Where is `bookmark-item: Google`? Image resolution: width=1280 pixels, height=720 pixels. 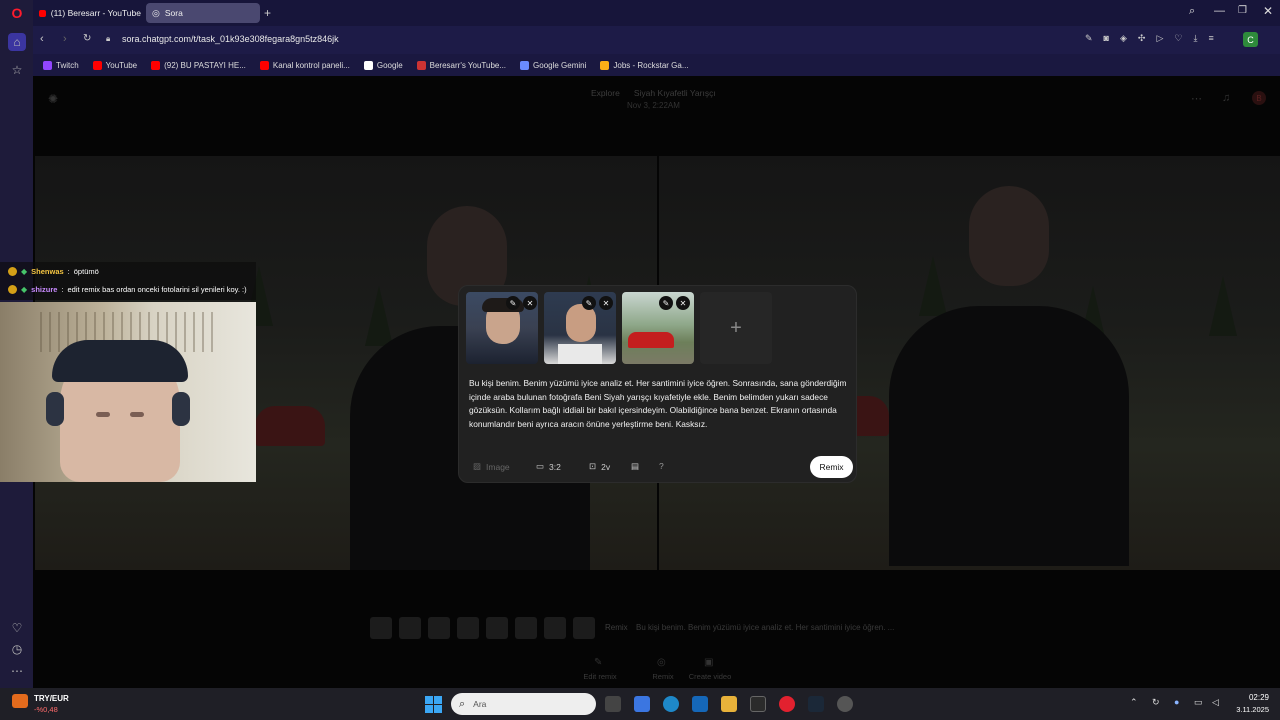 bookmark-item: Google is located at coordinates (383, 65).